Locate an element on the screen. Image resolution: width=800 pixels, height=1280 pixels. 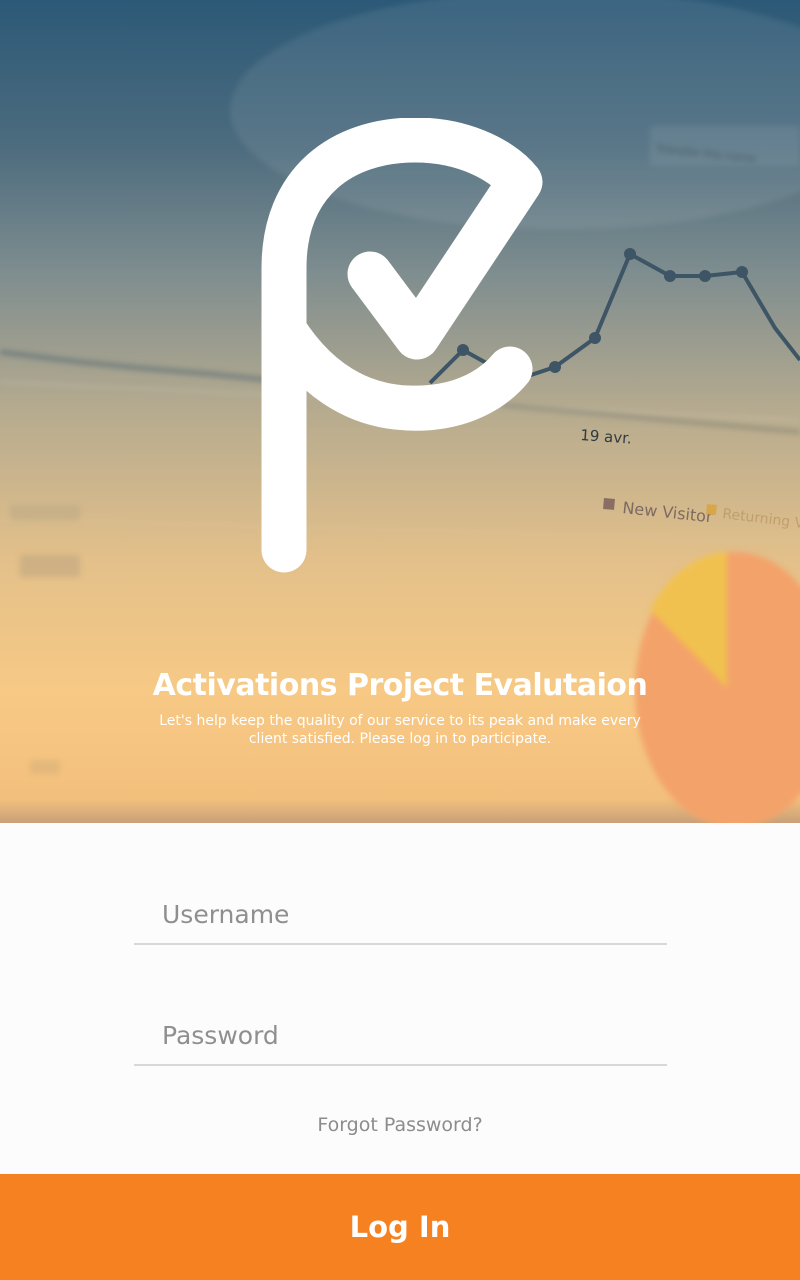
password-field is located at coordinates (400, 1036).